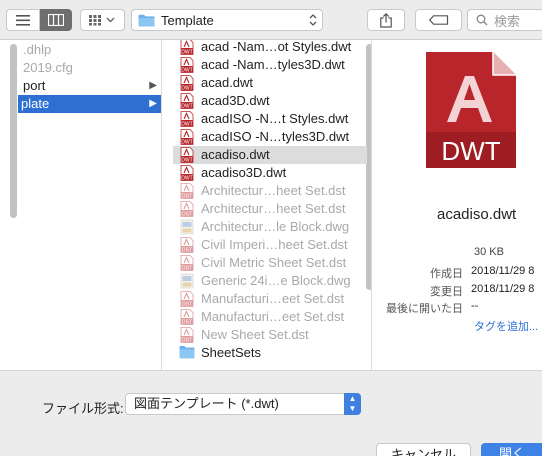 The width and height of the screenshot is (542, 456). I want to click on file-row: DWT acad.dwt, so click(271, 83).